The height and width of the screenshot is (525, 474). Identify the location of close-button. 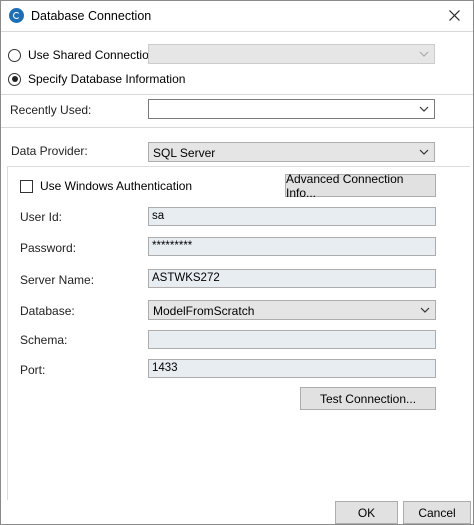
(455, 16).